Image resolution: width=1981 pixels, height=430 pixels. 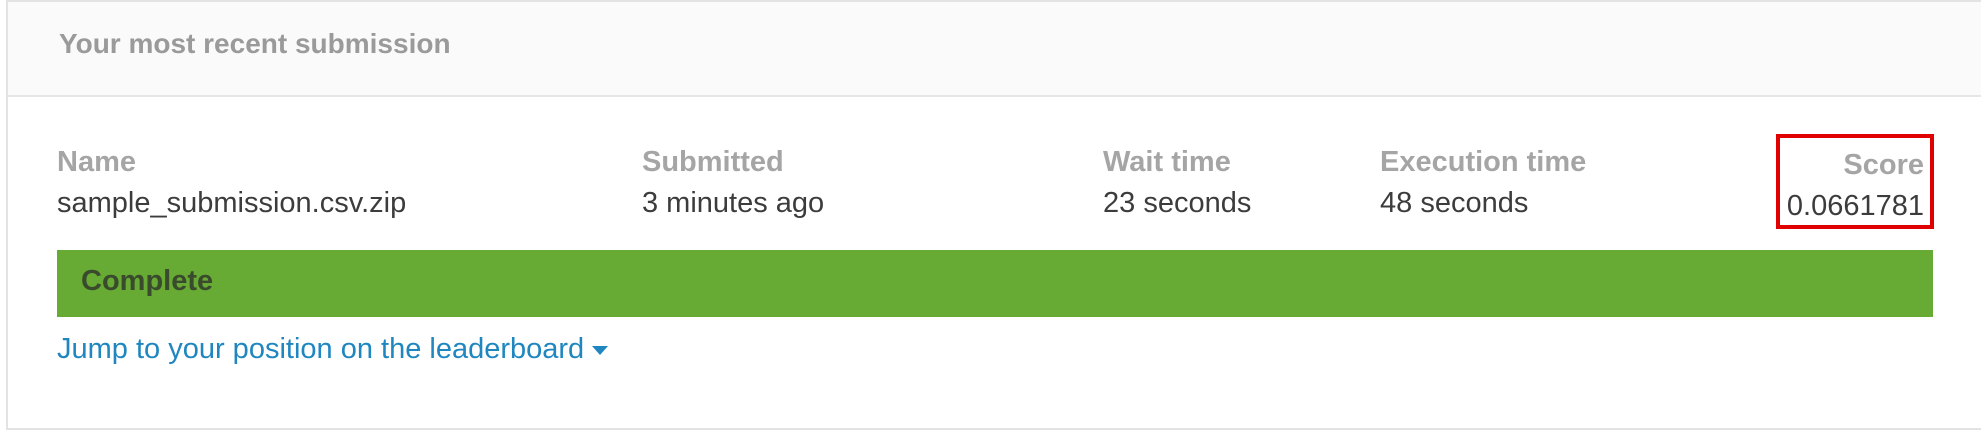 I want to click on jump-to-leaderboard-link: Jump to your position on the leaderboard, so click(x=333, y=349).